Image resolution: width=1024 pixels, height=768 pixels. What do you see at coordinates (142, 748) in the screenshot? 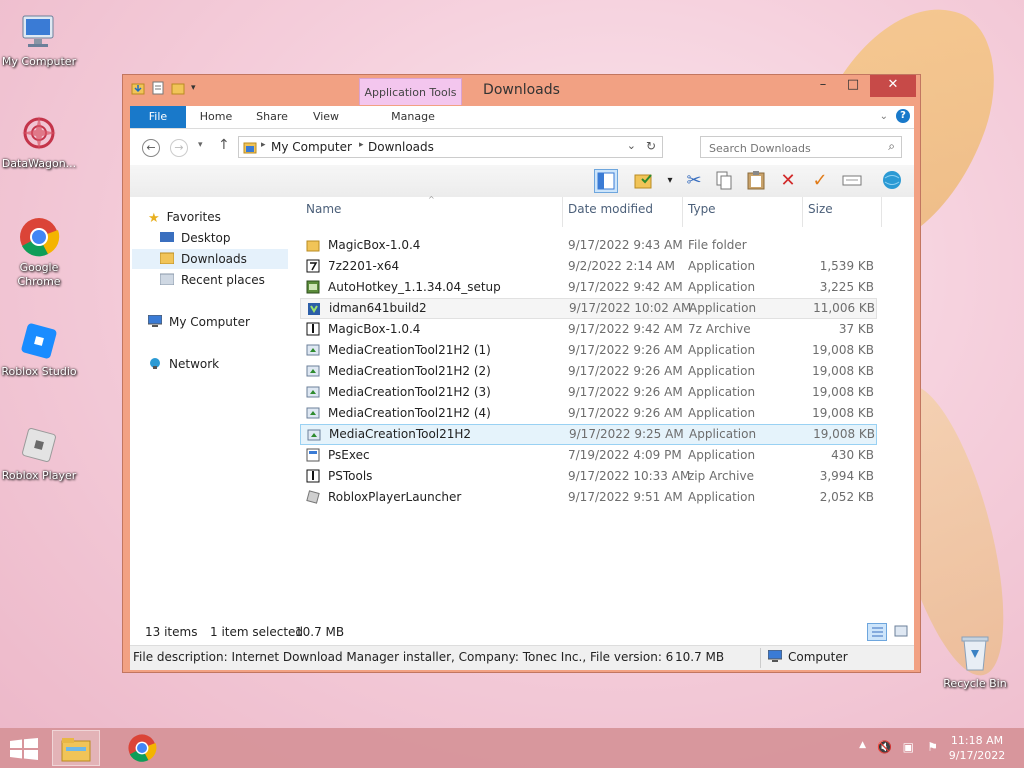
I see `taskbar-chrome` at bounding box center [142, 748].